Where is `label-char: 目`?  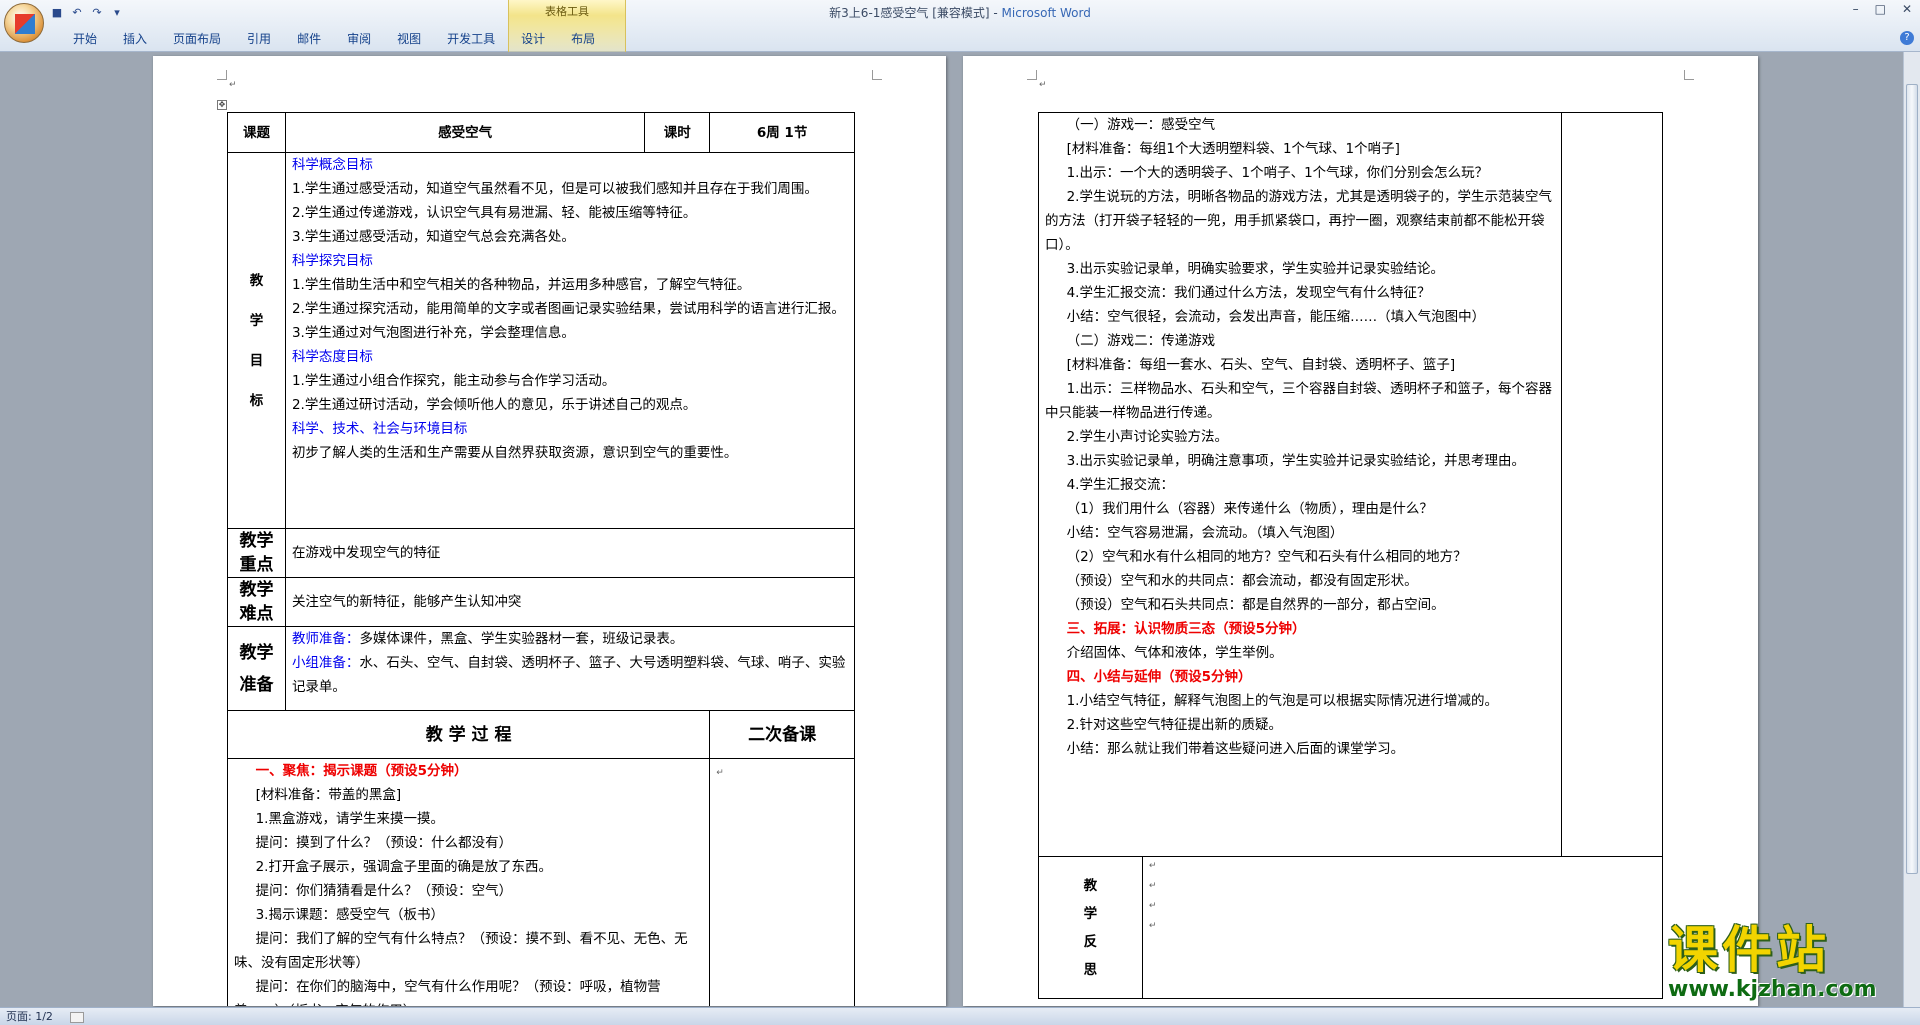
label-char: 目 is located at coordinates (256, 360).